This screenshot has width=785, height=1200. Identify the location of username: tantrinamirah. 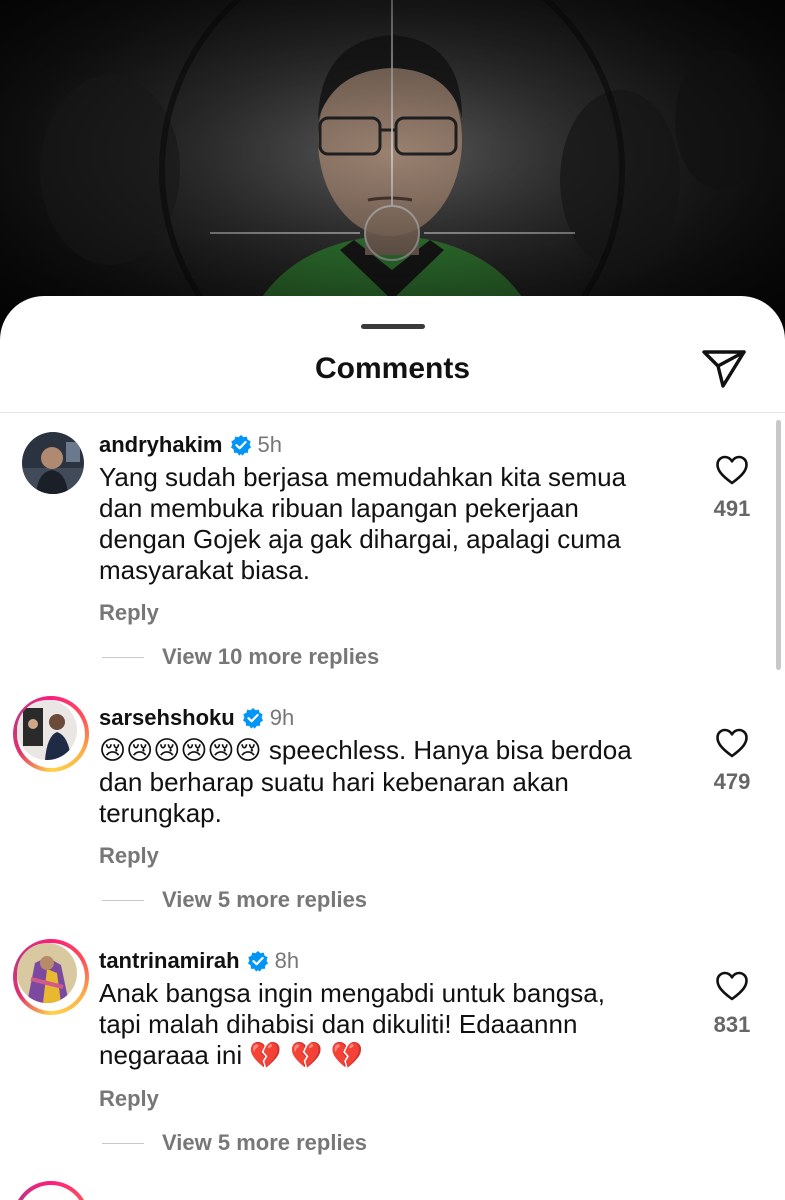
(169, 961).